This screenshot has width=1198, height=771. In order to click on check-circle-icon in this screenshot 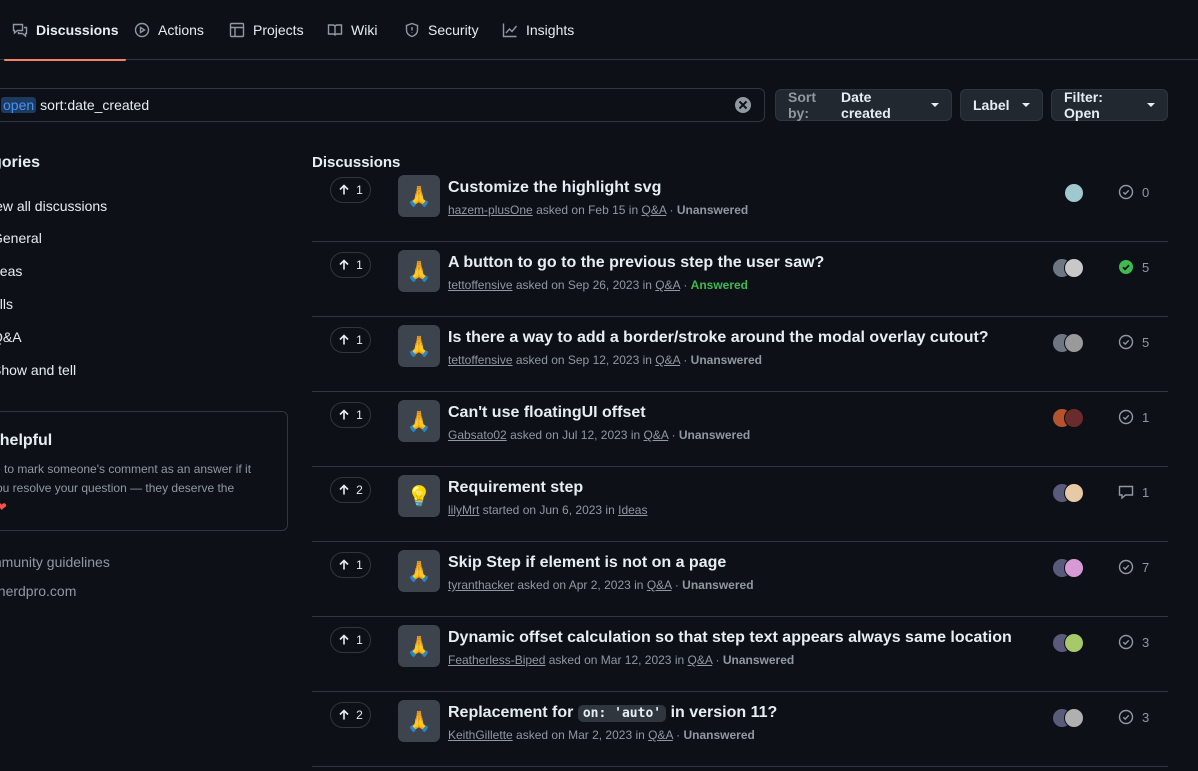, I will do `click(1126, 717)`.